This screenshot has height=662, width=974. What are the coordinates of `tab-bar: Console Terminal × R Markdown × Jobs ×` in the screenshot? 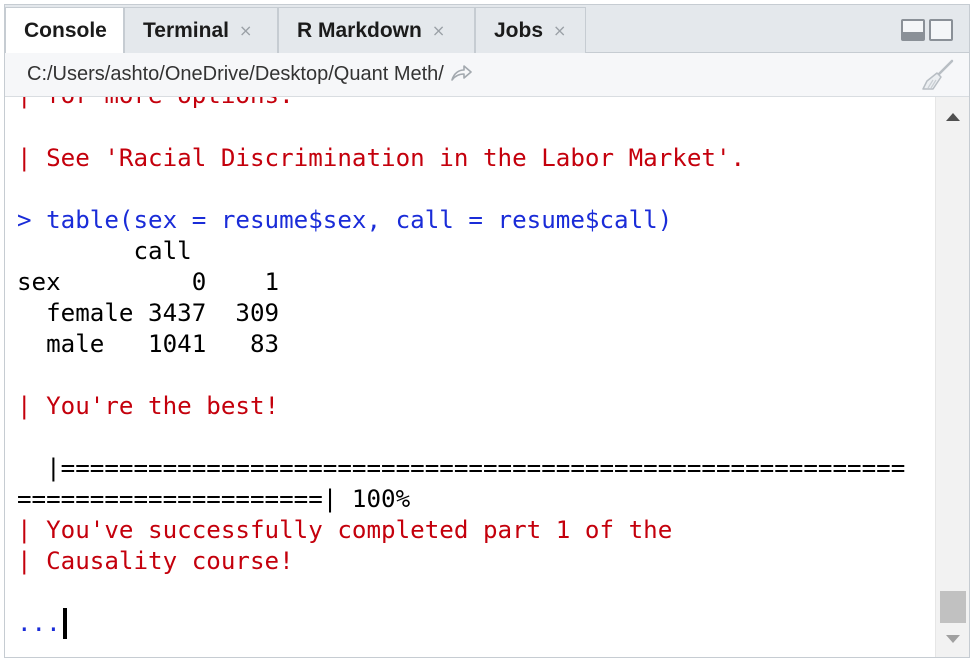 It's located at (487, 29).